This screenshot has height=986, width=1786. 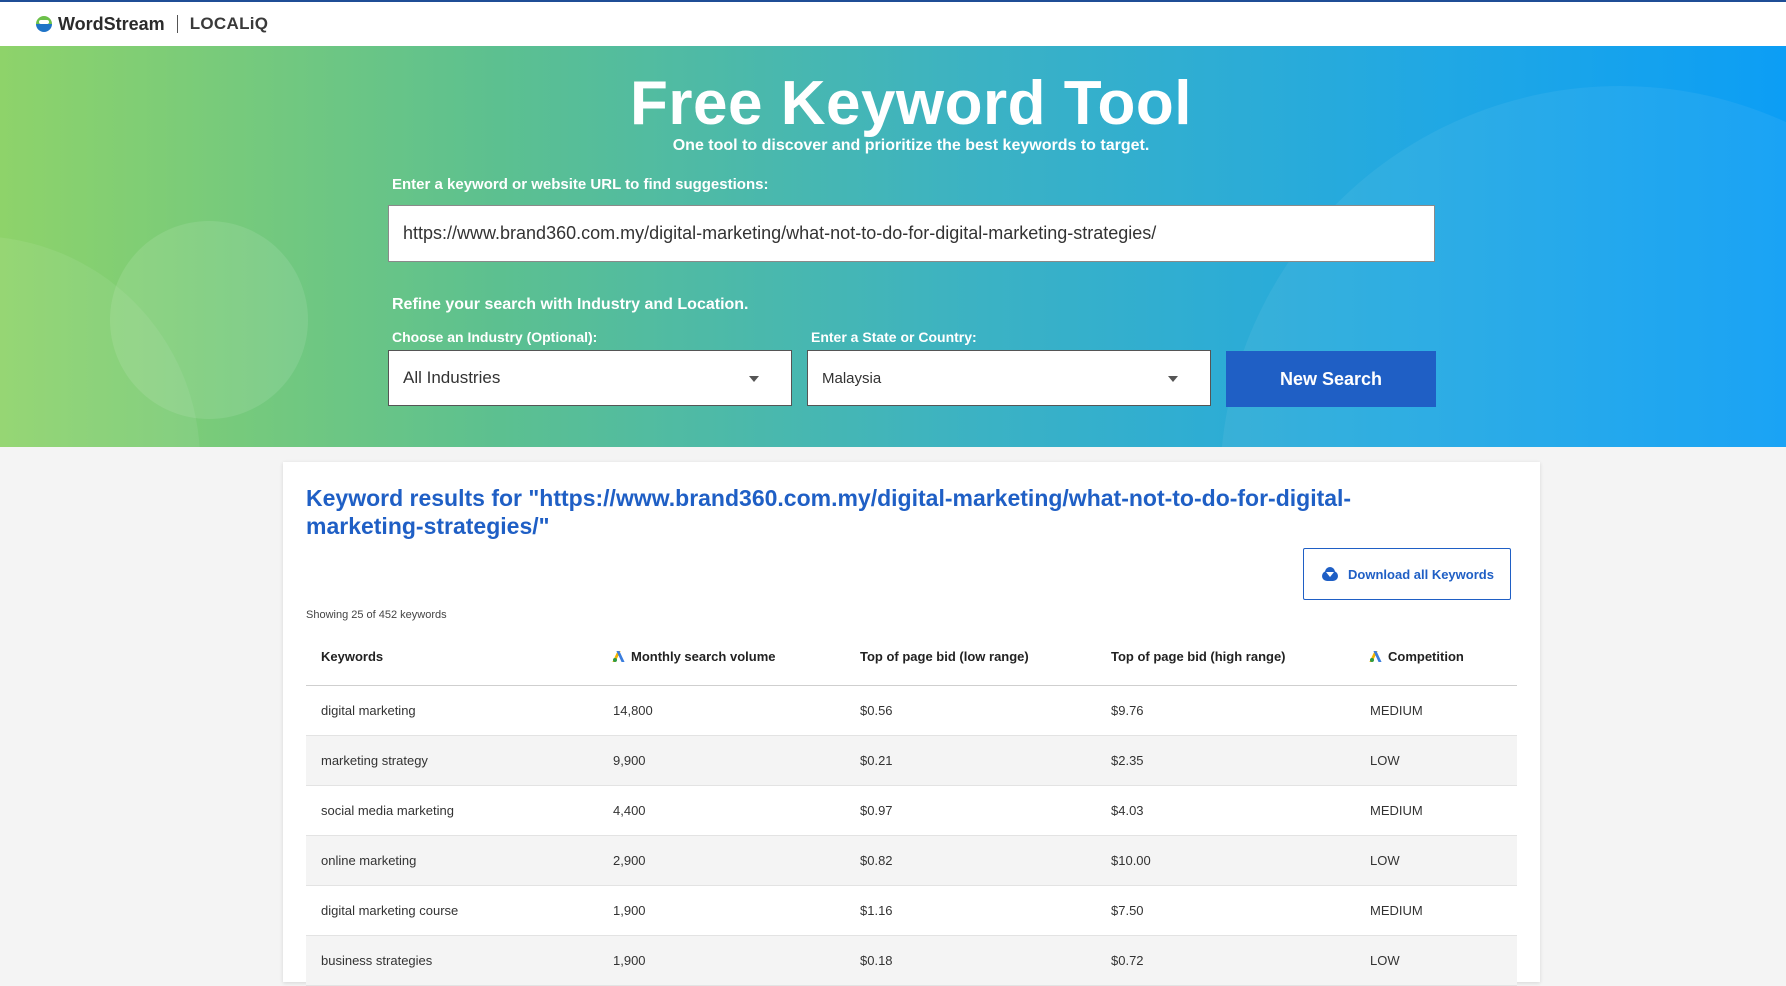 What do you see at coordinates (452, 860) in the screenshot?
I see `keyword-cell: online marketing` at bounding box center [452, 860].